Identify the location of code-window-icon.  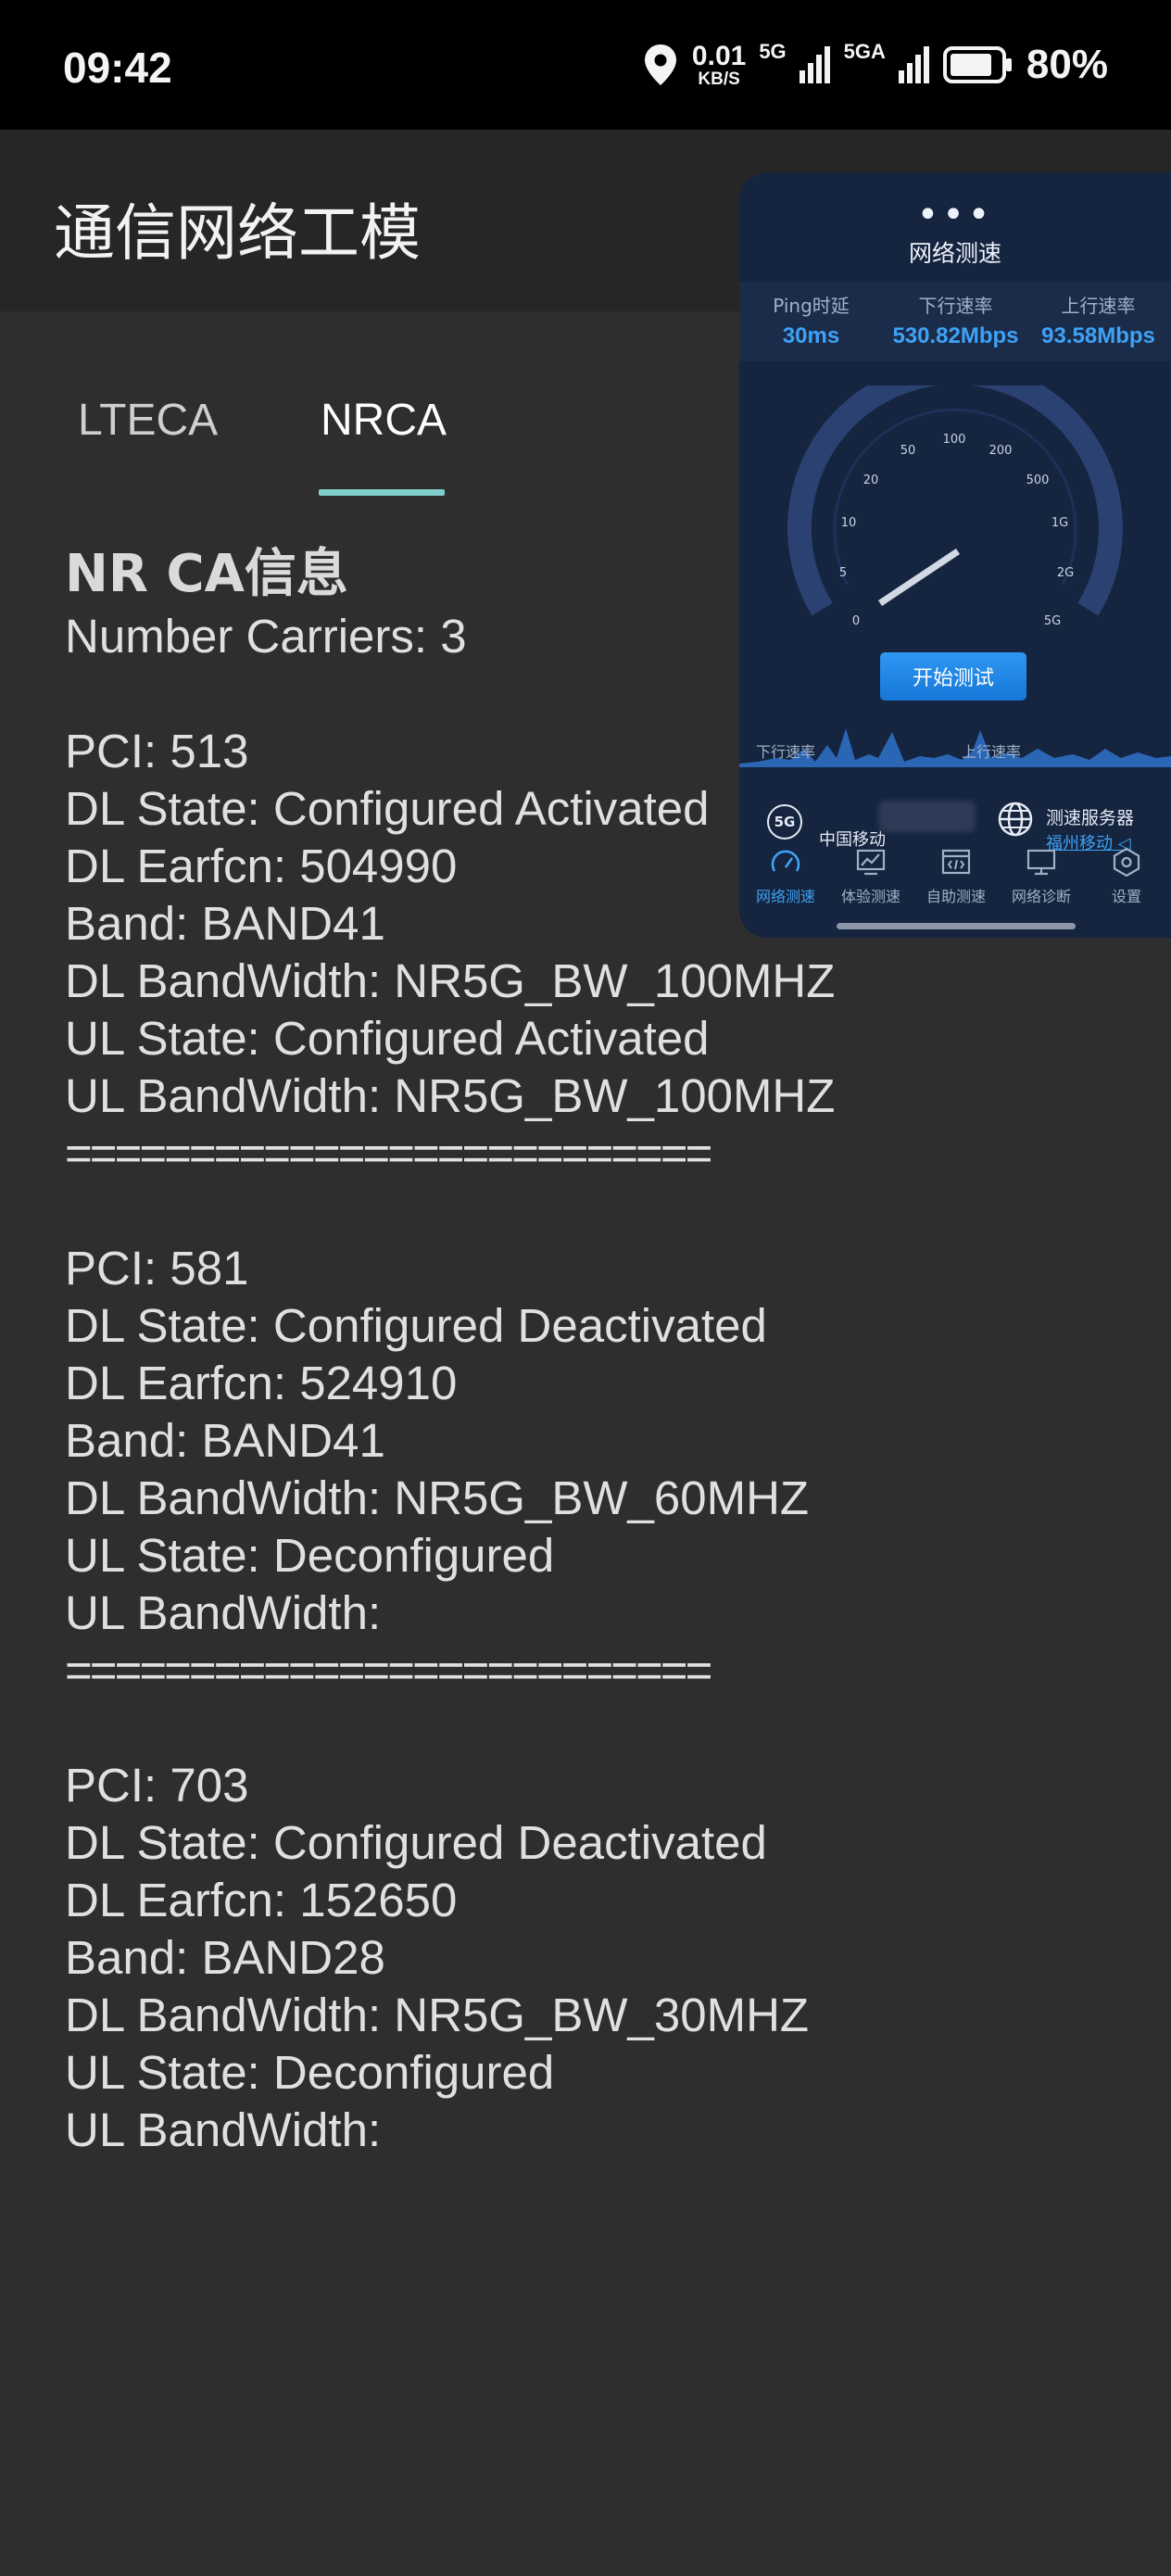
(956, 862).